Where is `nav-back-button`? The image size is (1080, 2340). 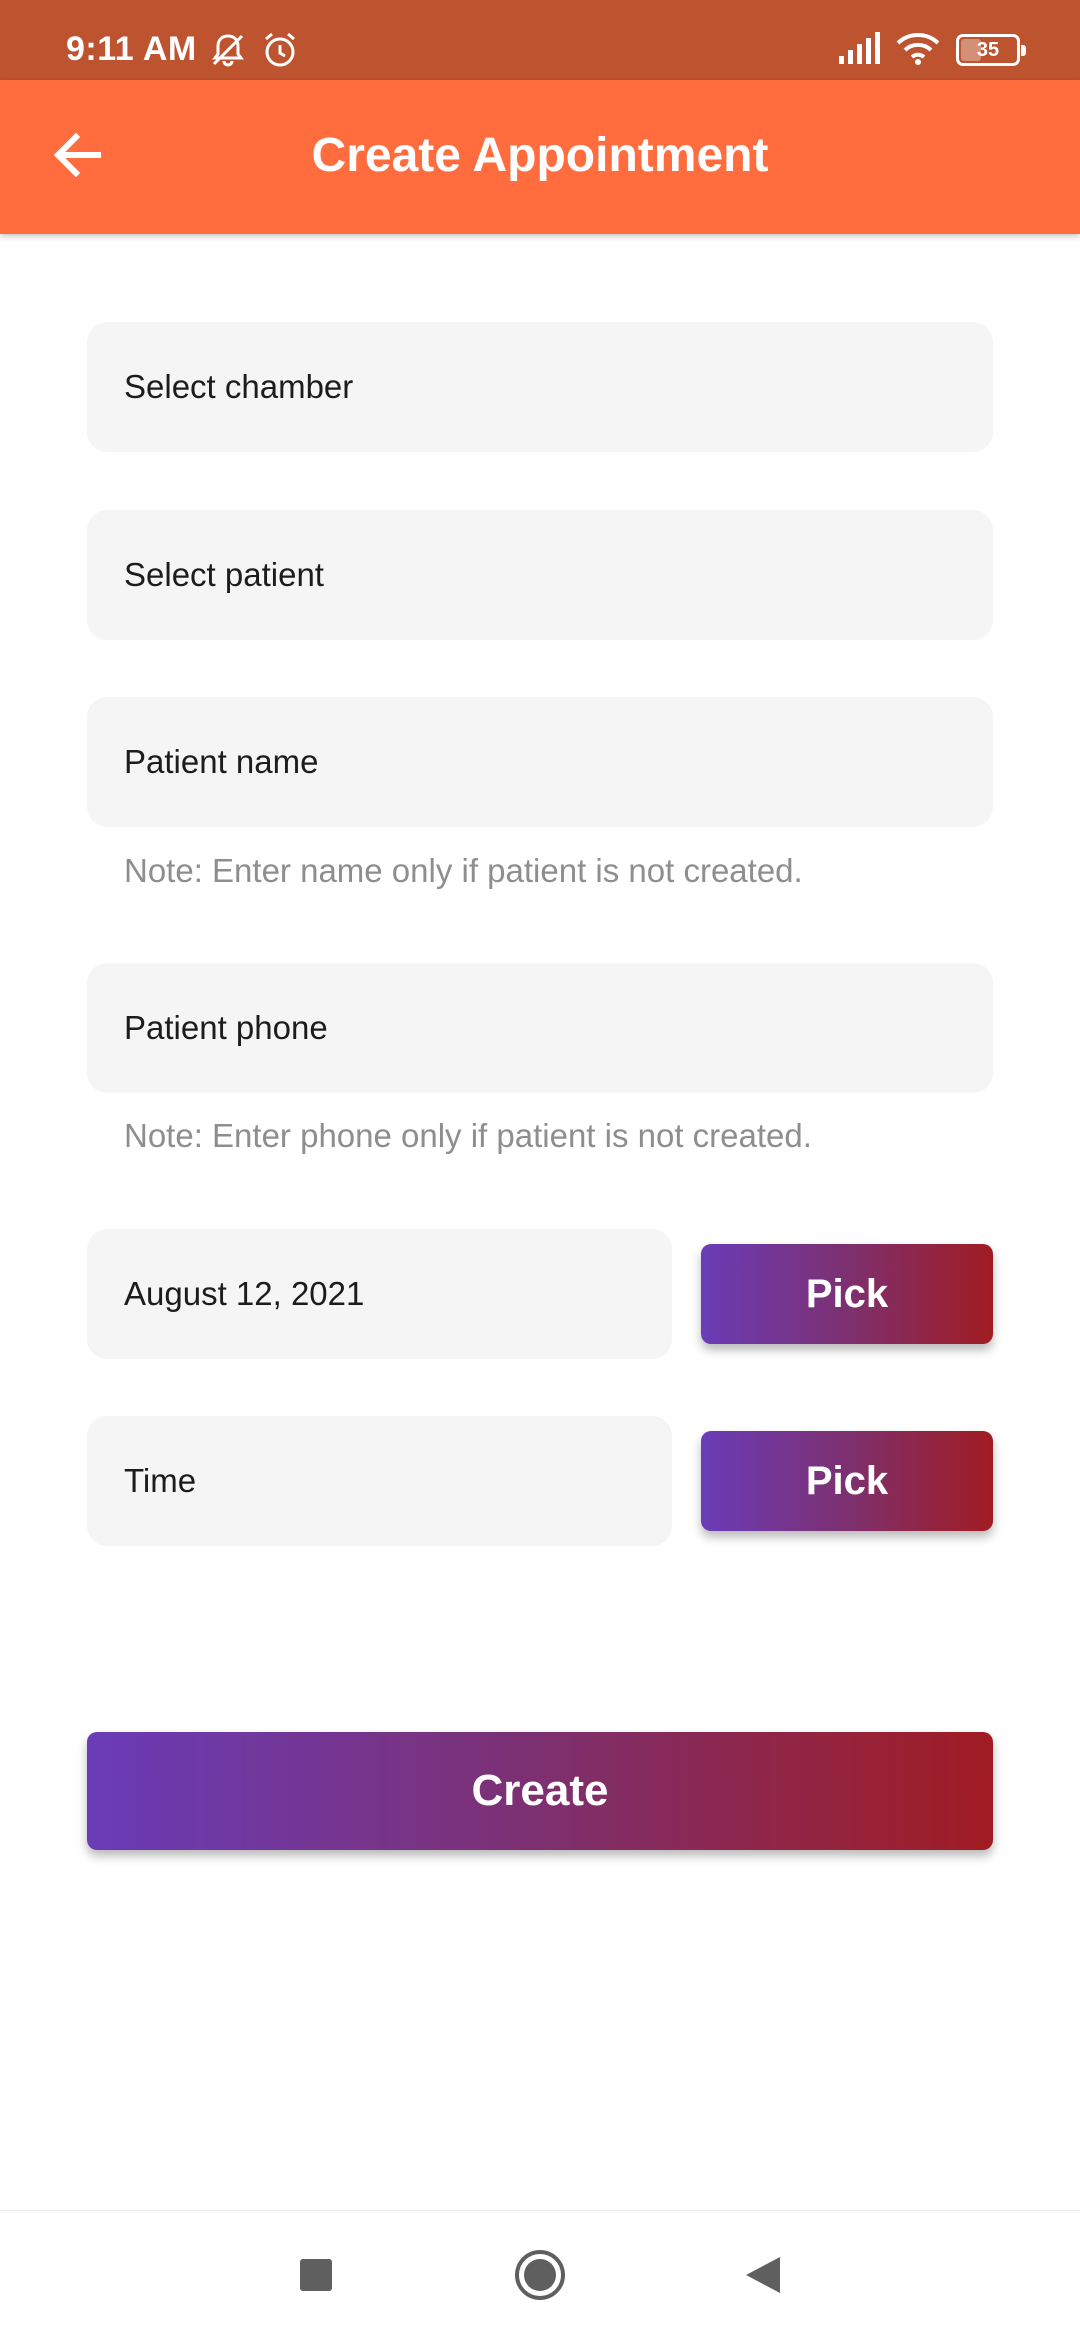
nav-back-button is located at coordinates (763, 2277).